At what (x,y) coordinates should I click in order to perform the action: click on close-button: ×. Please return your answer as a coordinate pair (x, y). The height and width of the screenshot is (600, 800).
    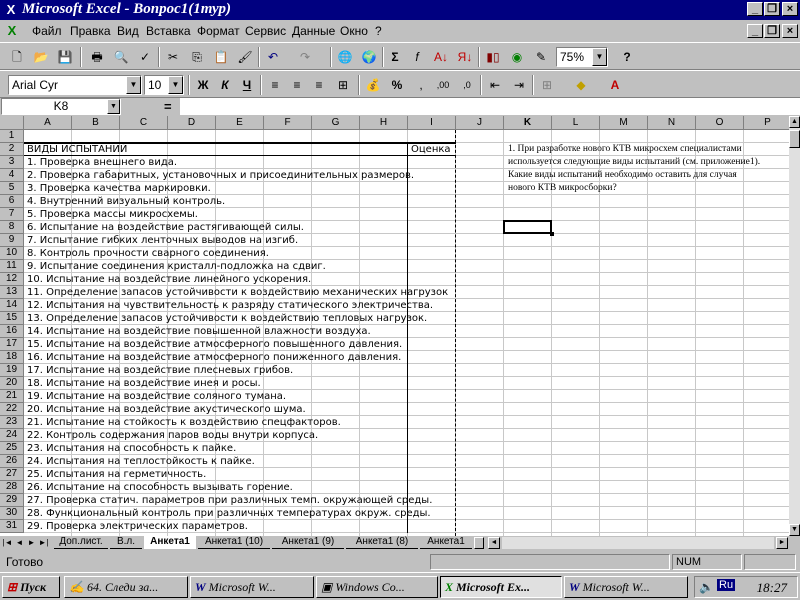
    Looking at the image, I should click on (790, 9).